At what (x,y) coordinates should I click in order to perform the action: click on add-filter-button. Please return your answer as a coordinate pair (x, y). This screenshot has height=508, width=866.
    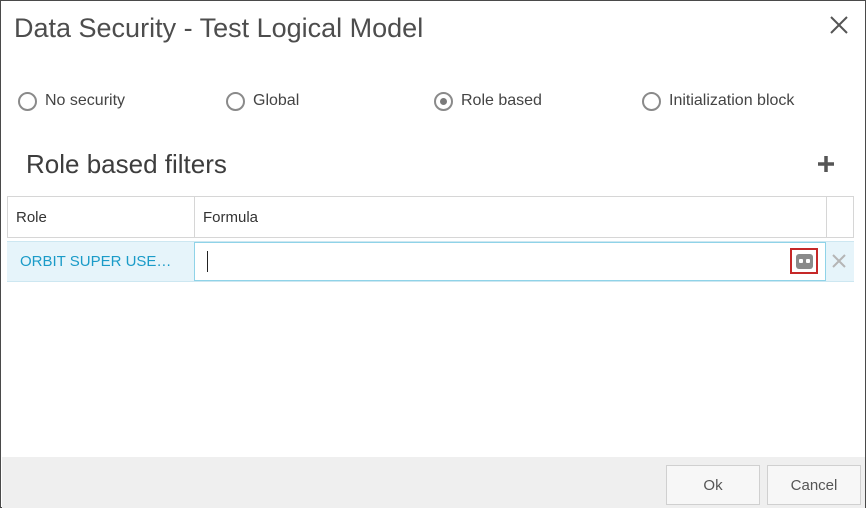
    Looking at the image, I should click on (826, 164).